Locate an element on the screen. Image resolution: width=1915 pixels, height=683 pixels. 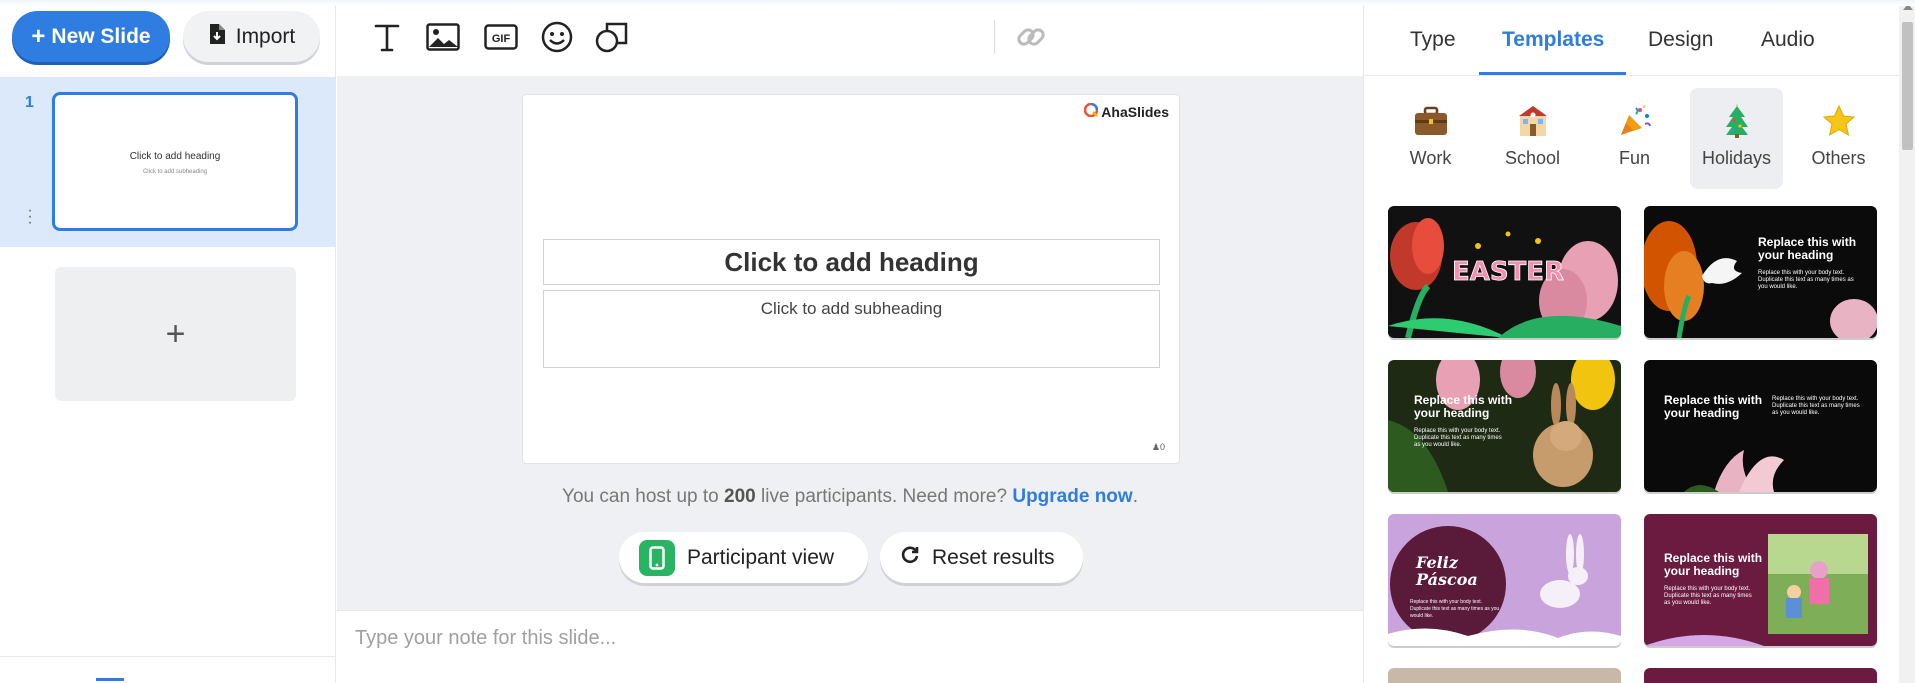
brand-name: AhaSlides is located at coordinates (1135, 111).